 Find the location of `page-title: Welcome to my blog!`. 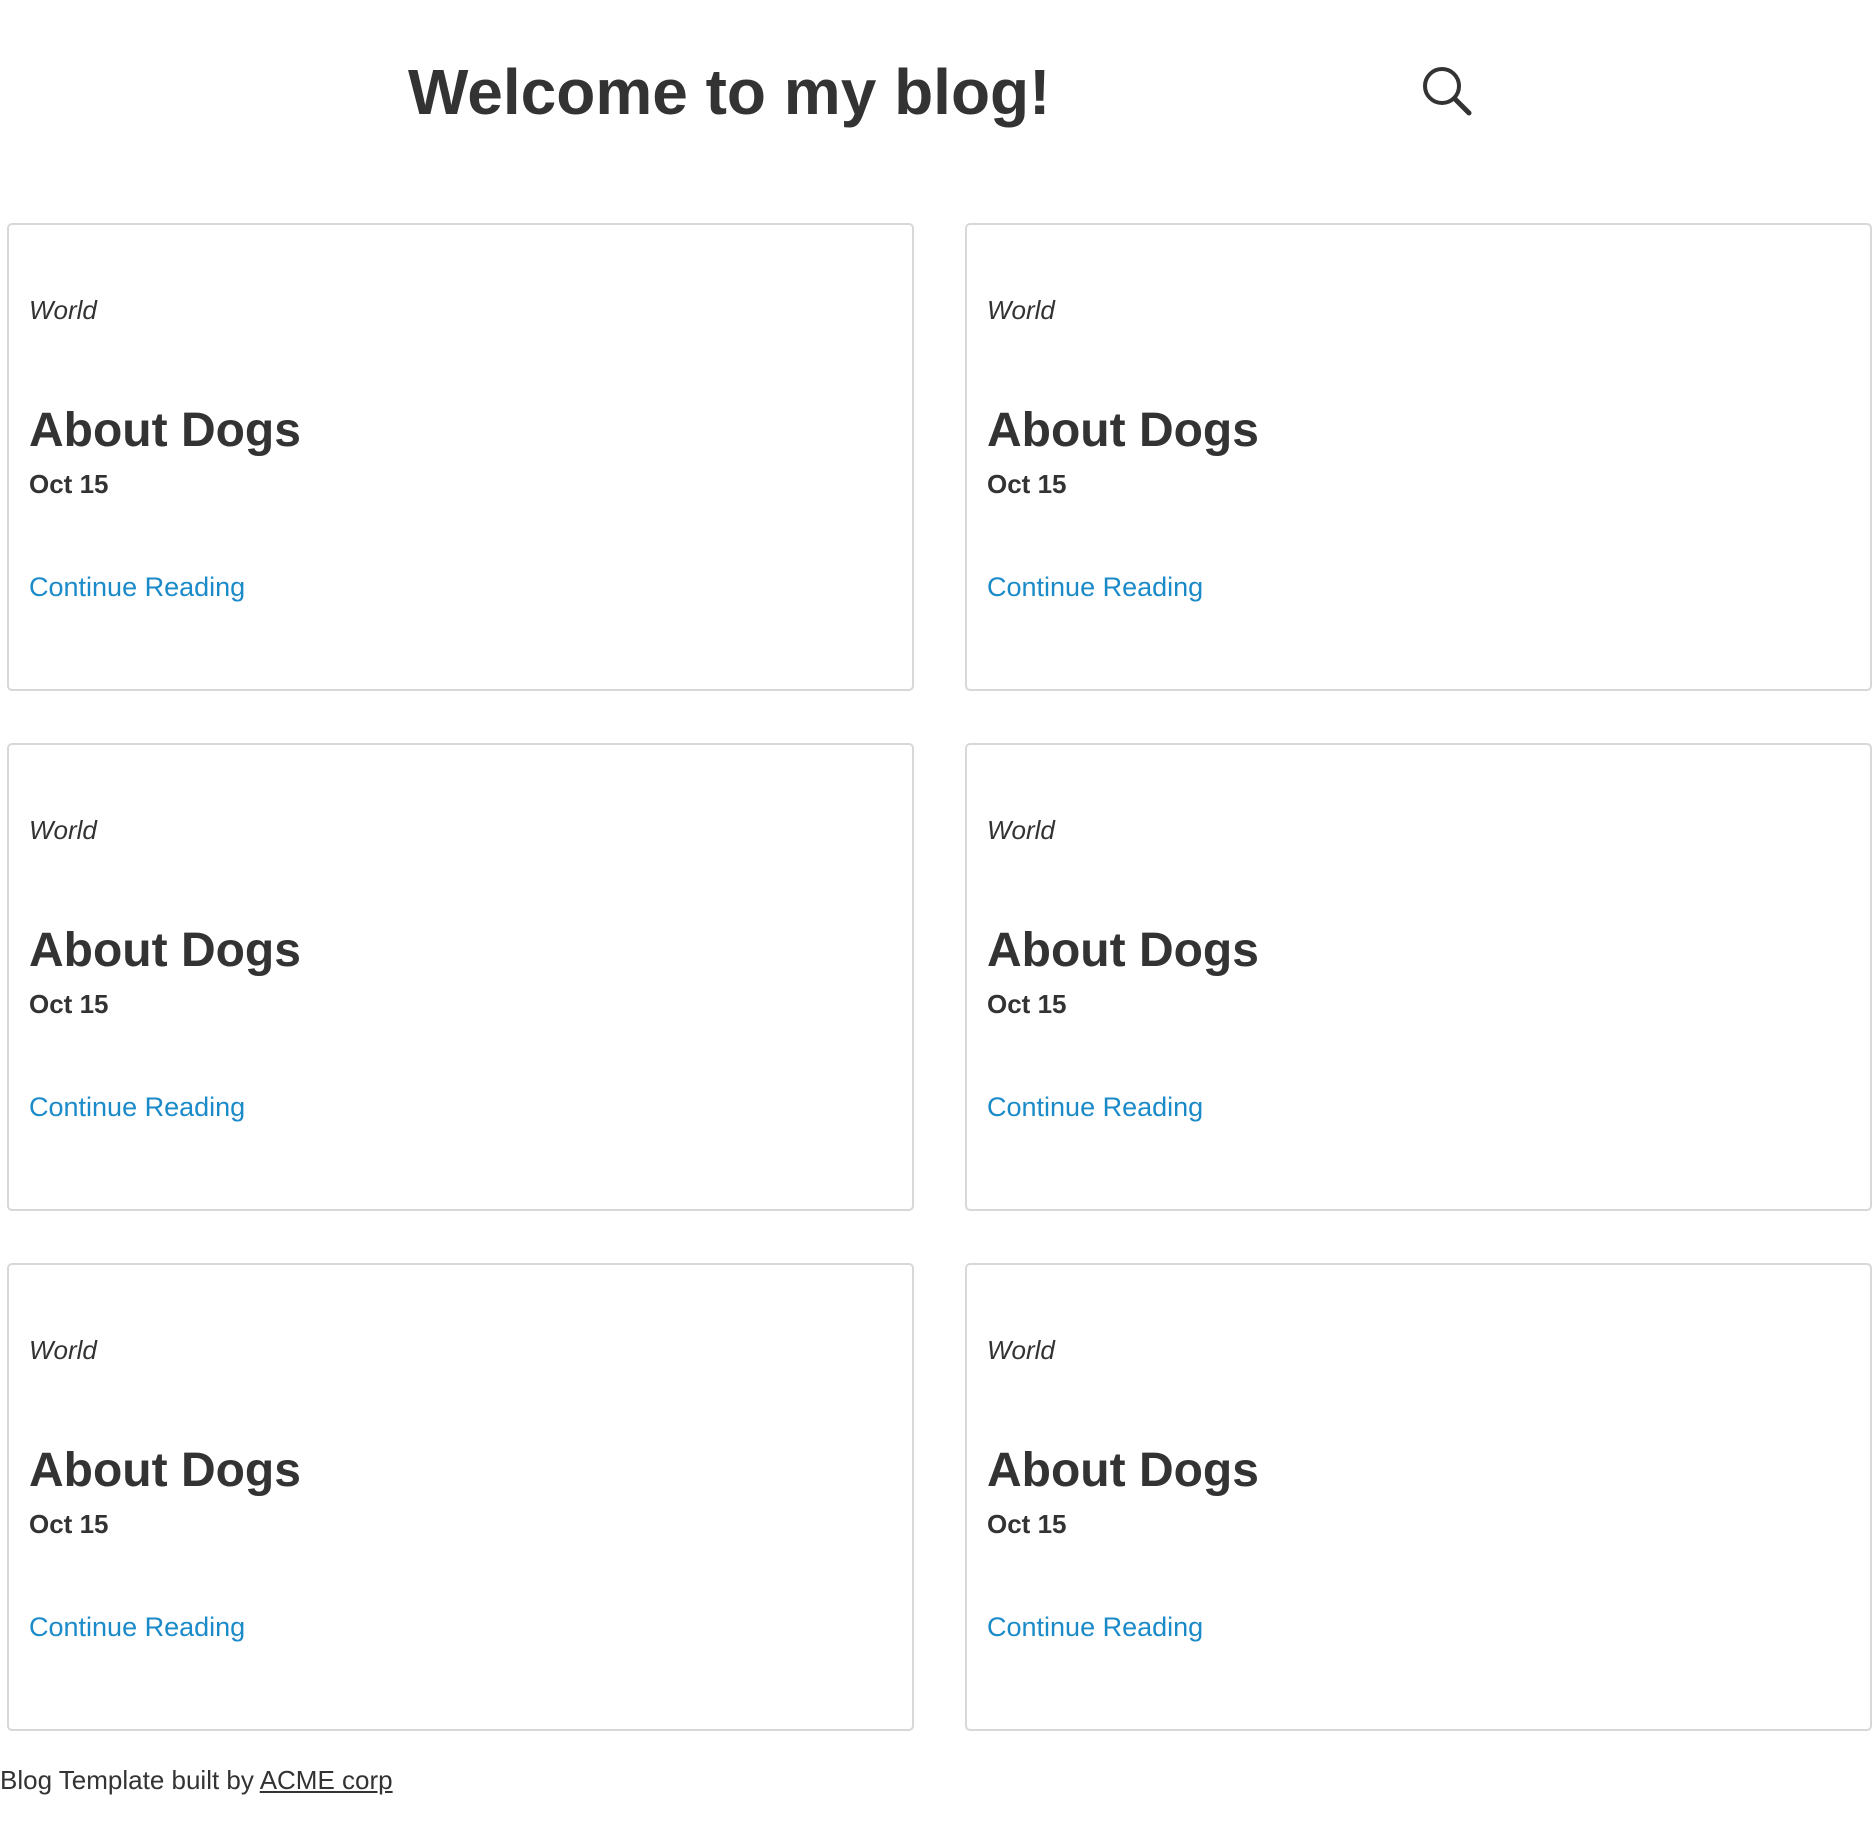

page-title: Welcome to my blog! is located at coordinates (729, 92).